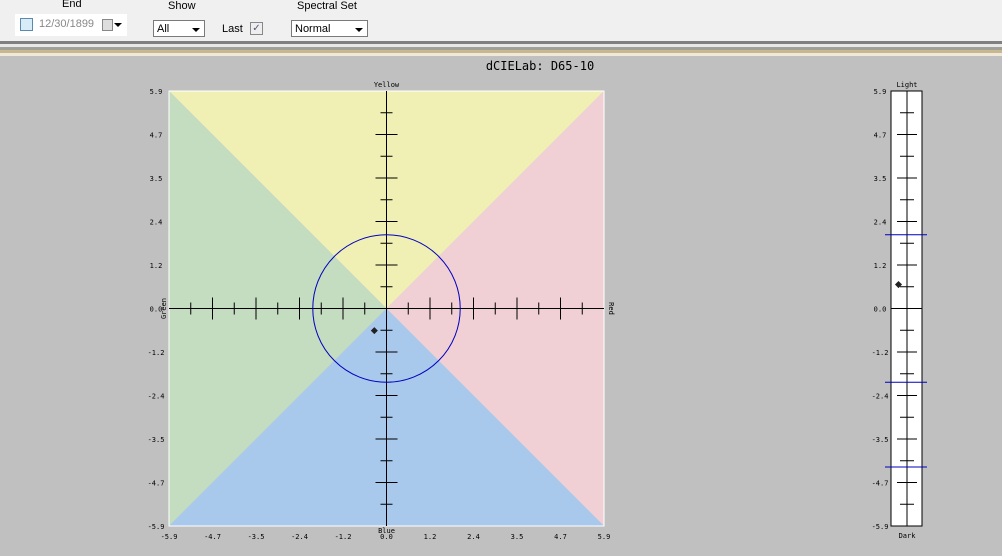 This screenshot has height=556, width=1002. Describe the element at coordinates (880, 527) in the screenshot. I see `l-tick-label: -5.9` at that location.